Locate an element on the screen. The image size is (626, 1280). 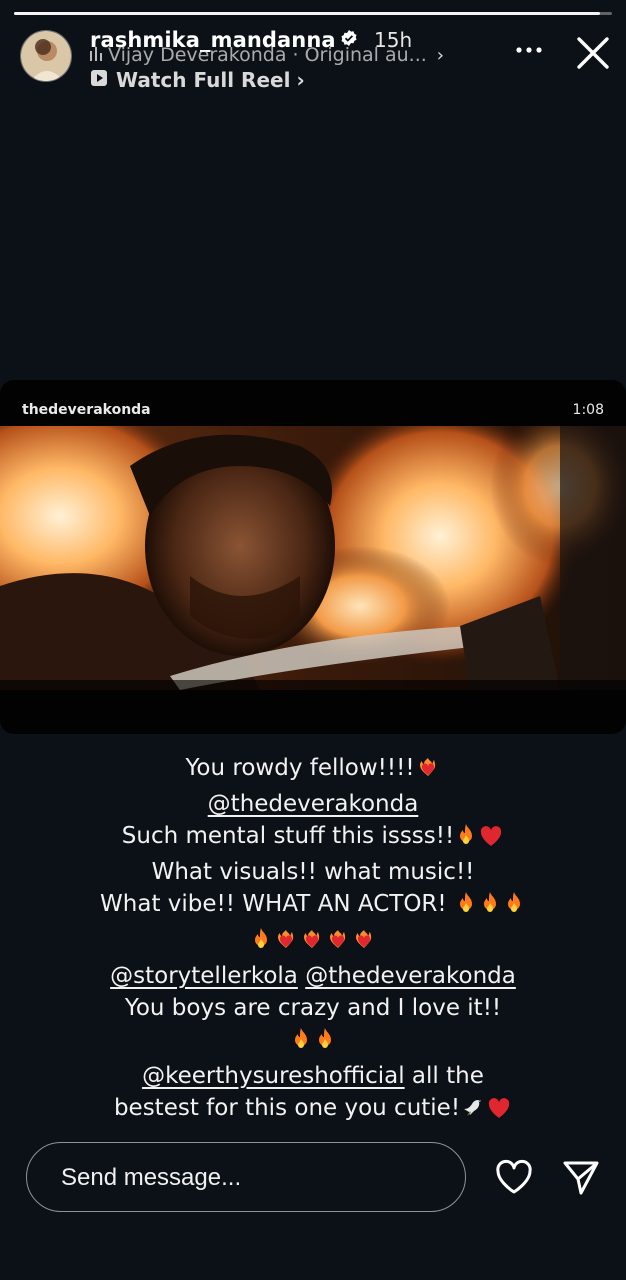
mention-link: @keerthysureshofficial is located at coordinates (273, 1076).